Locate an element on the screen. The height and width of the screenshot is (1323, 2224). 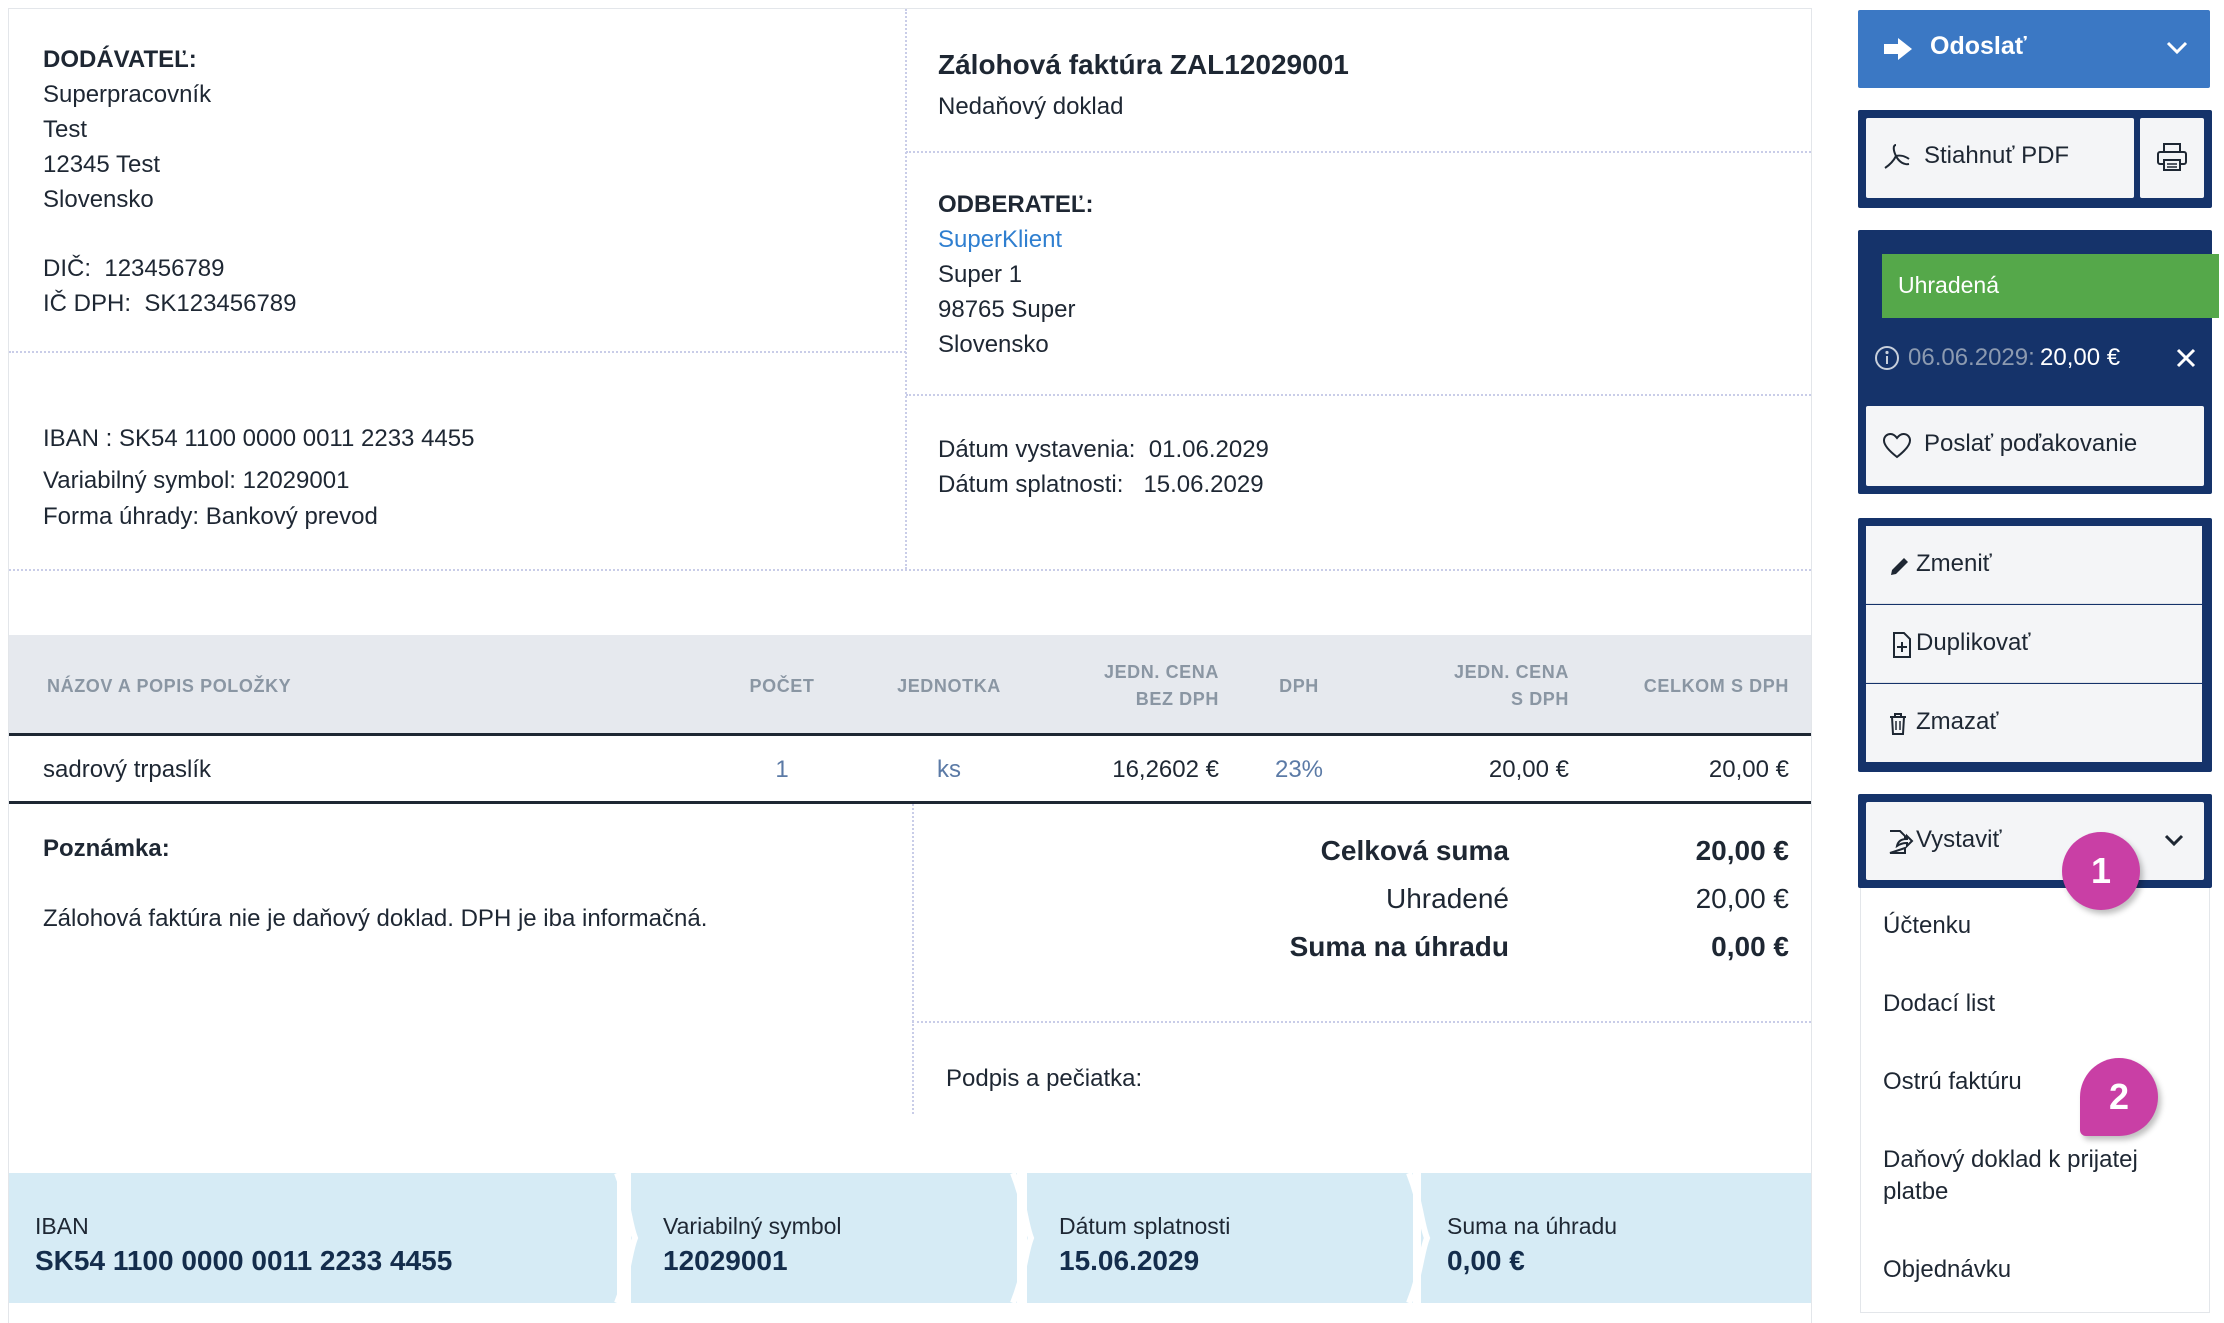
delete-button: Zmazať is located at coordinates (2034, 723).